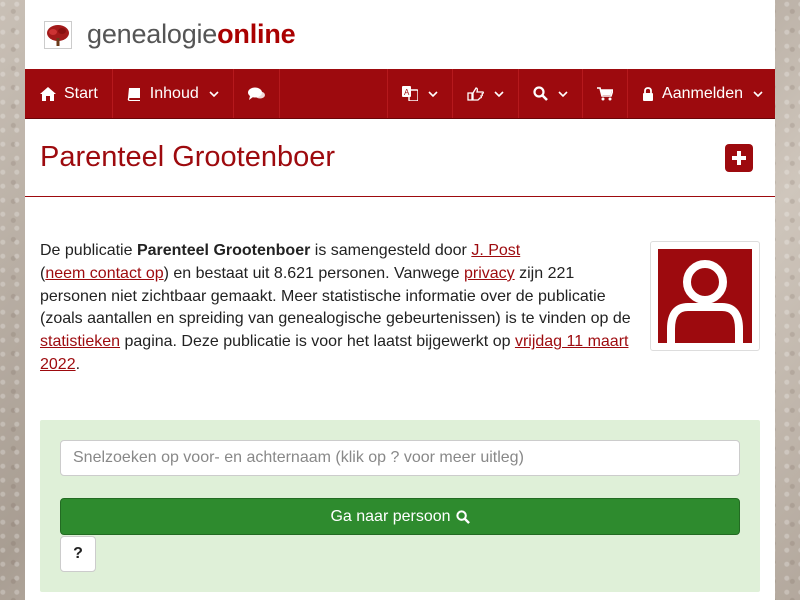 This screenshot has width=800, height=600. I want to click on intro-text: De publicatie, so click(88, 250).